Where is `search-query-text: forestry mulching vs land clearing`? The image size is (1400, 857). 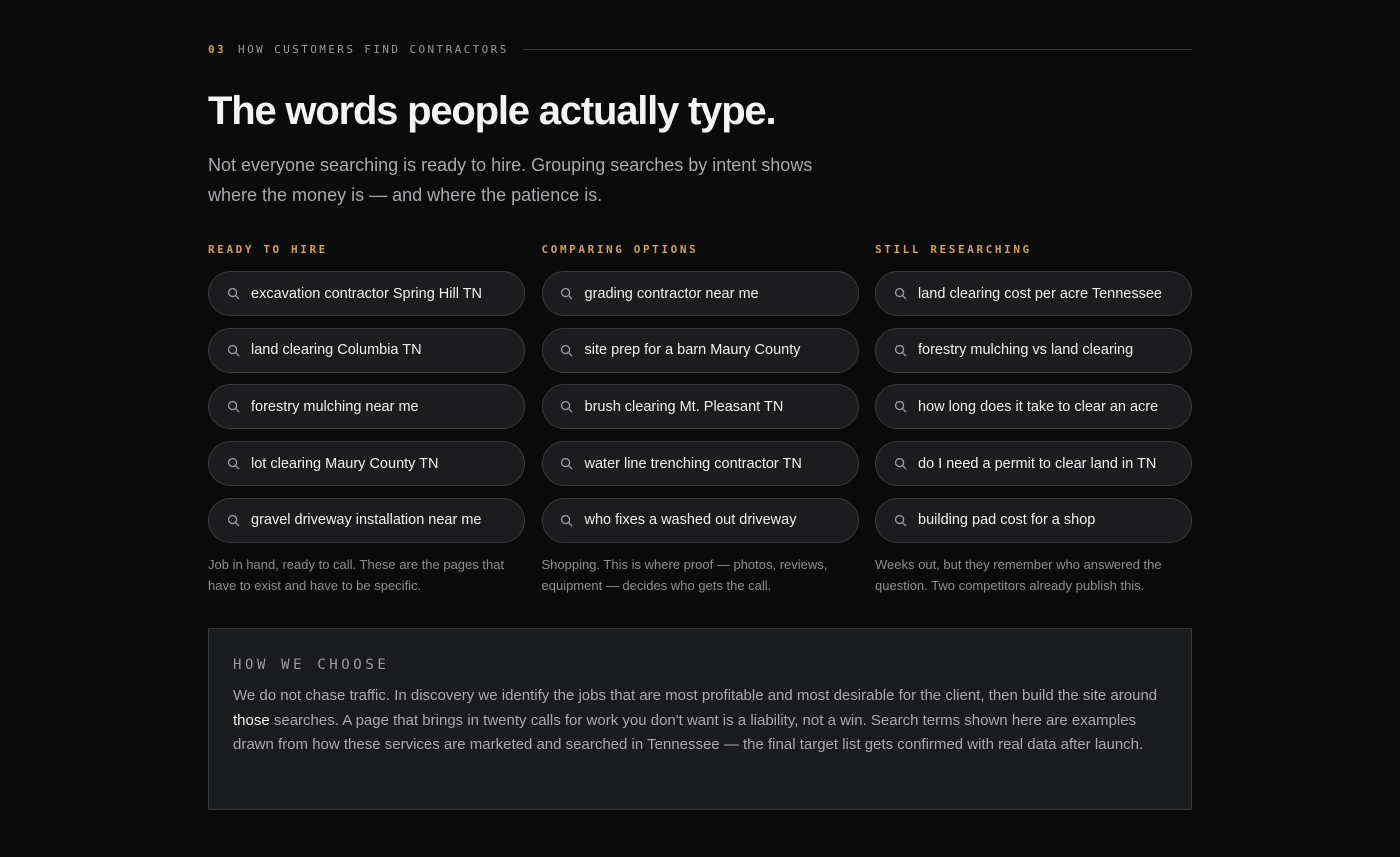
search-query-text: forestry mulching vs land clearing is located at coordinates (1026, 350).